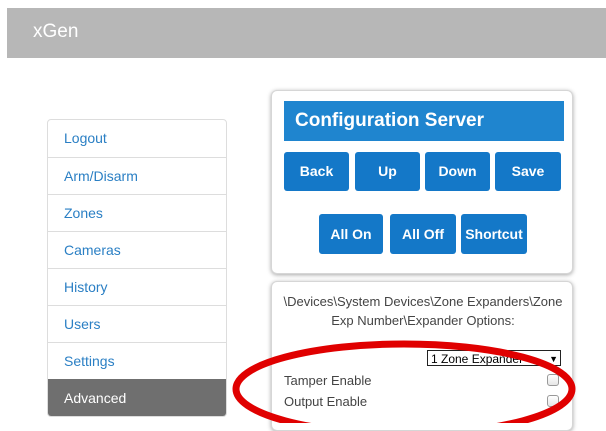 The image size is (606, 431). What do you see at coordinates (351, 234) in the screenshot?
I see `all-on-button: All On` at bounding box center [351, 234].